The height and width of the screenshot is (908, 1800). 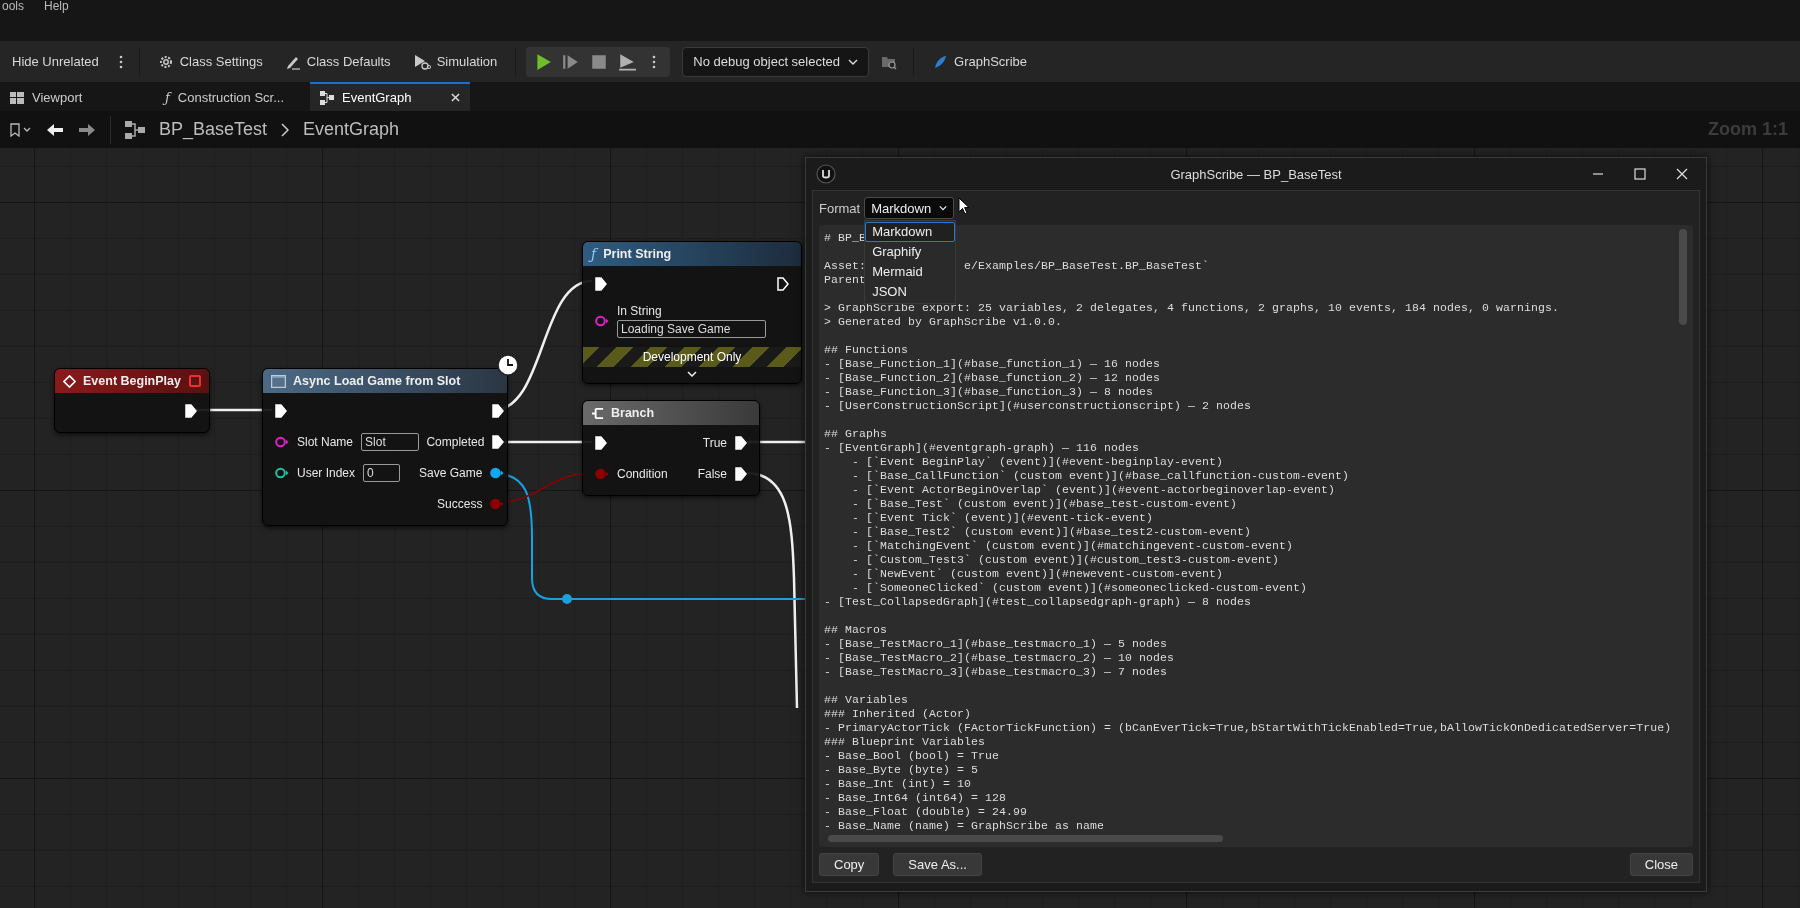 What do you see at coordinates (671, 448) in the screenshot?
I see `graph-node: Branch Condition True False` at bounding box center [671, 448].